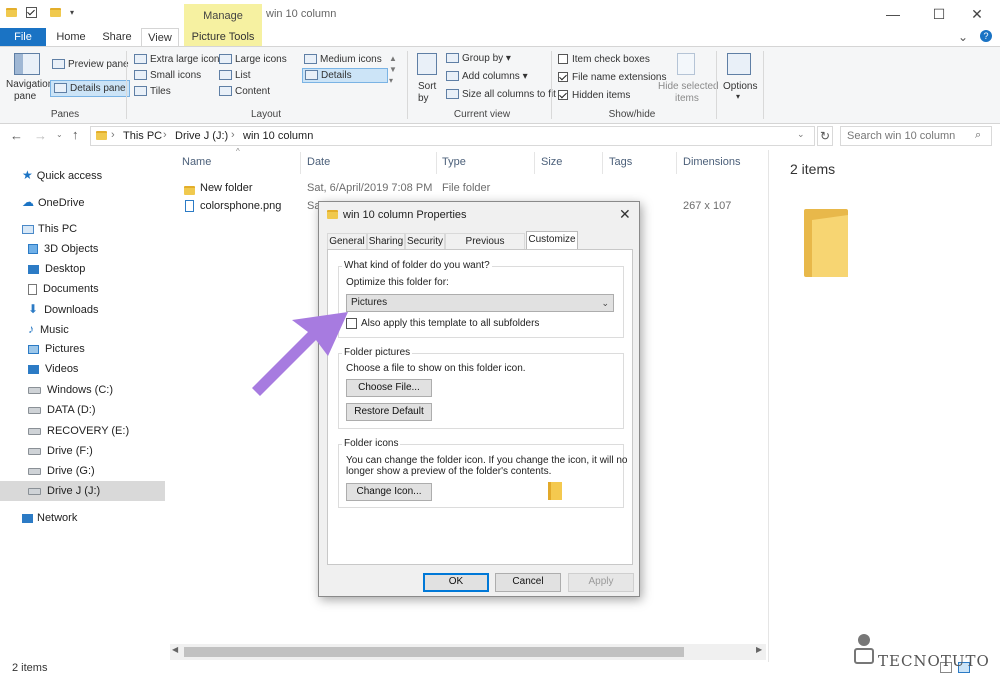 This screenshot has height=680, width=1000. I want to click on tab-share: Share, so click(117, 37).